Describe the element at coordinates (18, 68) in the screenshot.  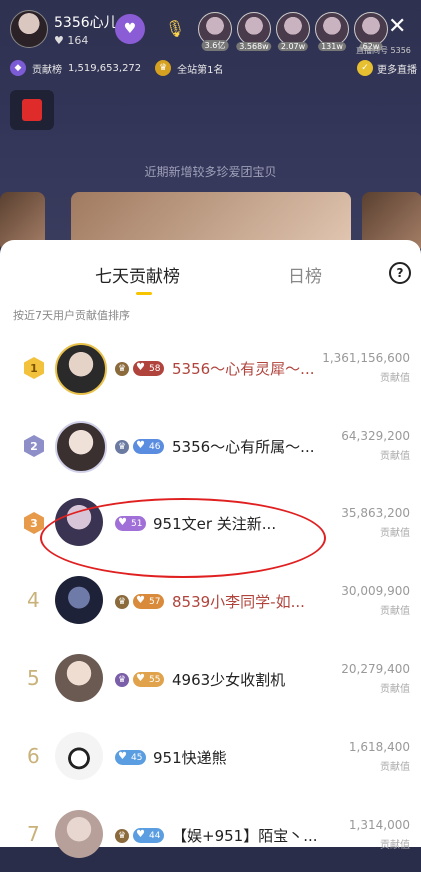
I see `diamond-icon: ◆` at that location.